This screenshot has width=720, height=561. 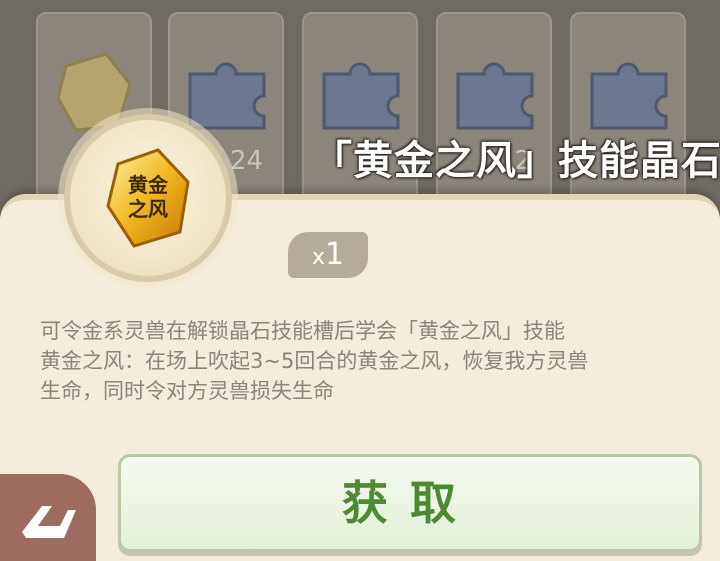 I want to click on crystal-label-bottom: 之风, so click(x=148, y=209).